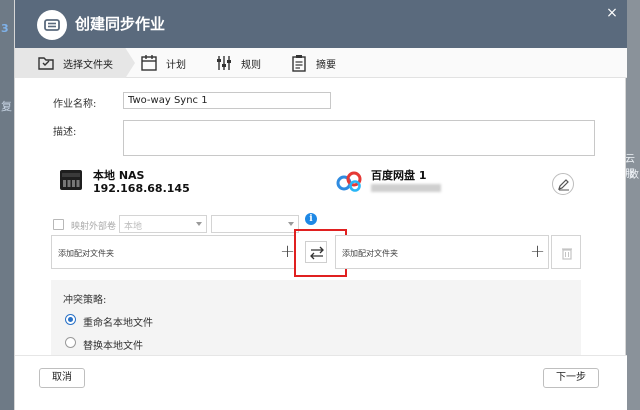 The height and width of the screenshot is (410, 640). I want to click on delete-pair-box, so click(566, 252).